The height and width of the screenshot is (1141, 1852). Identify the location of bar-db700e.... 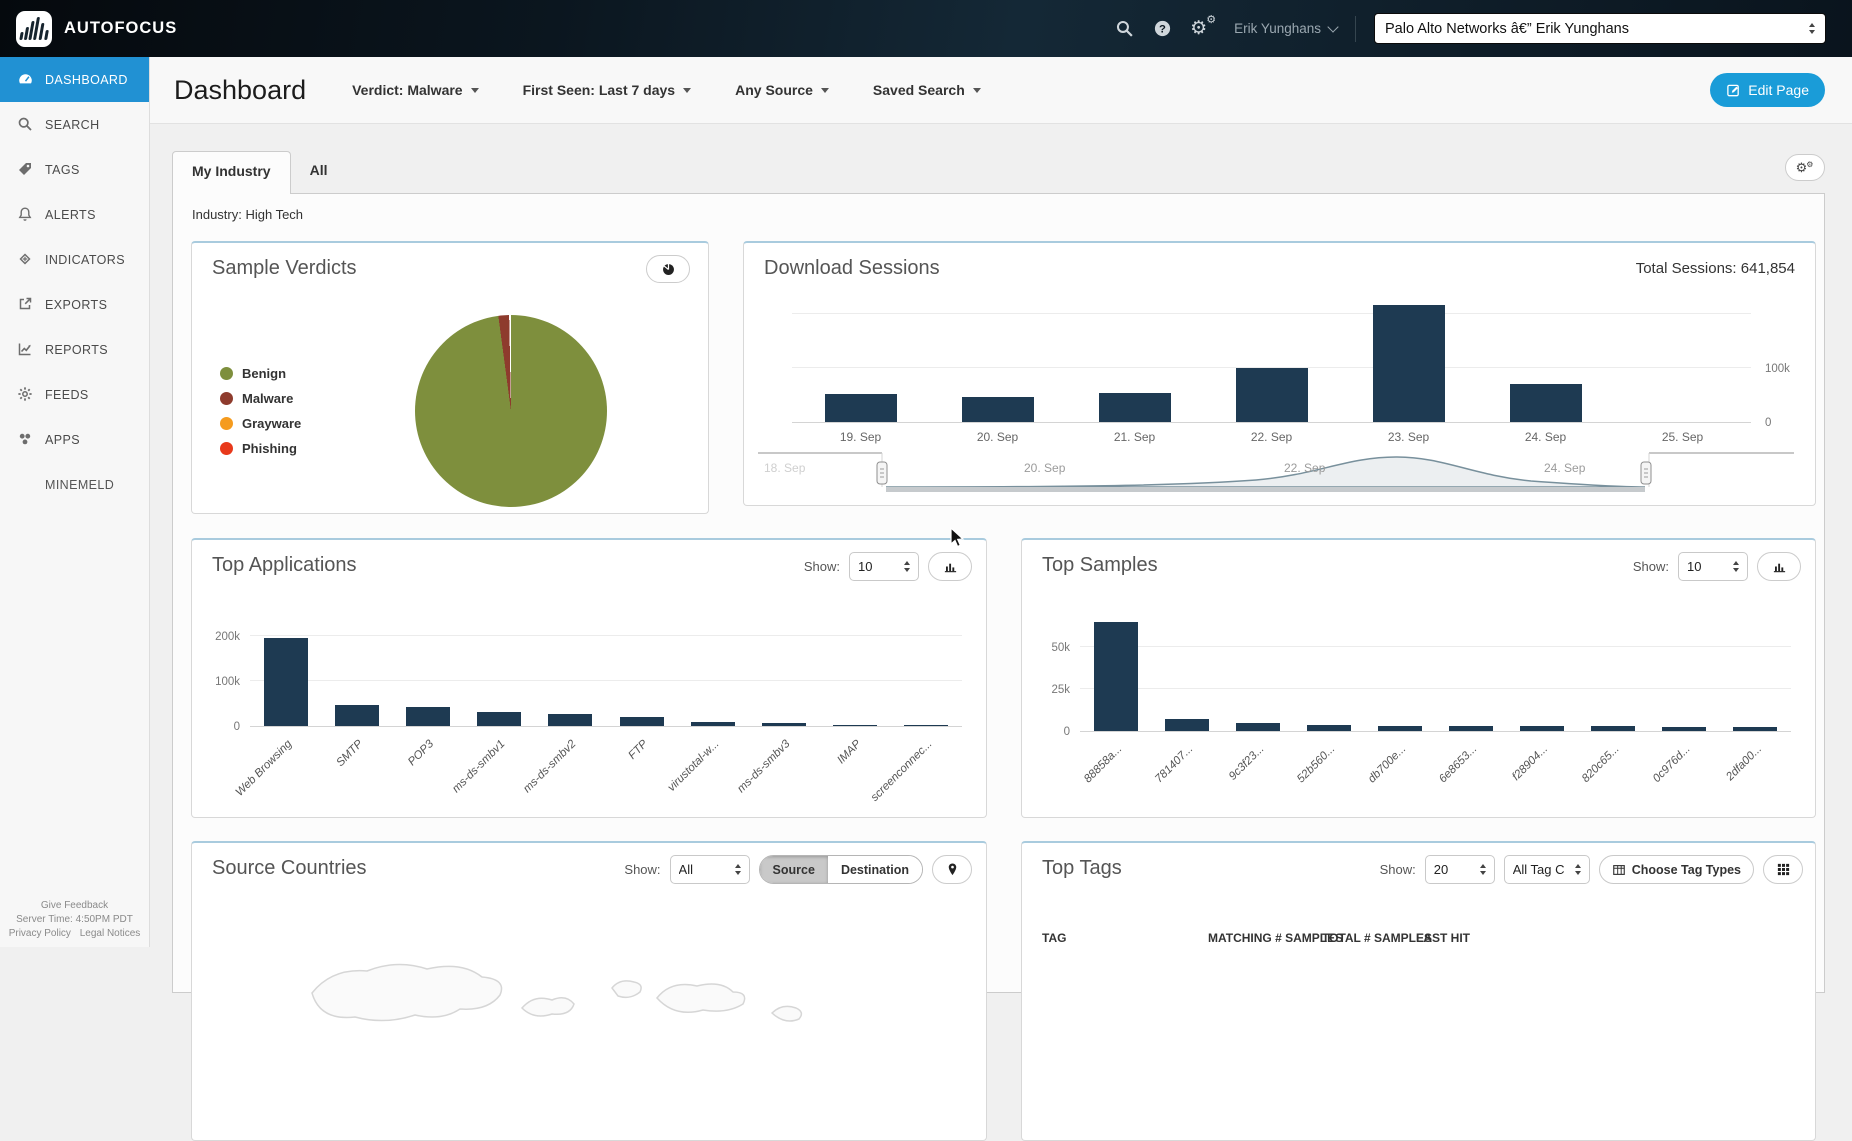
(1399, 728).